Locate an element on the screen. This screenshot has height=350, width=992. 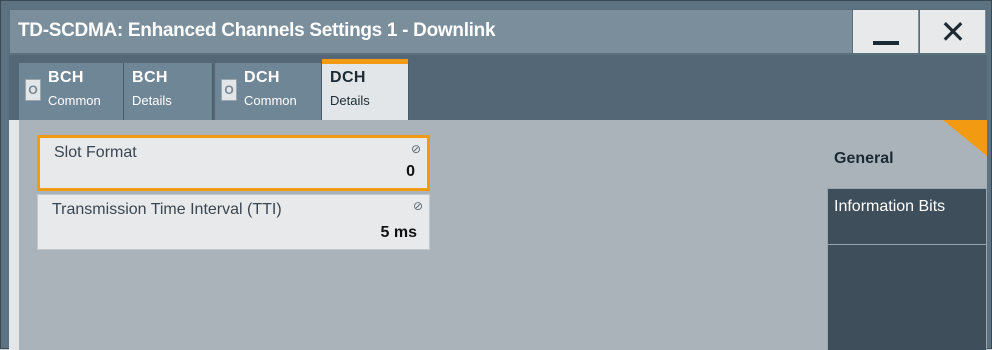
side-navigation: General Information Bits is located at coordinates (907, 235).